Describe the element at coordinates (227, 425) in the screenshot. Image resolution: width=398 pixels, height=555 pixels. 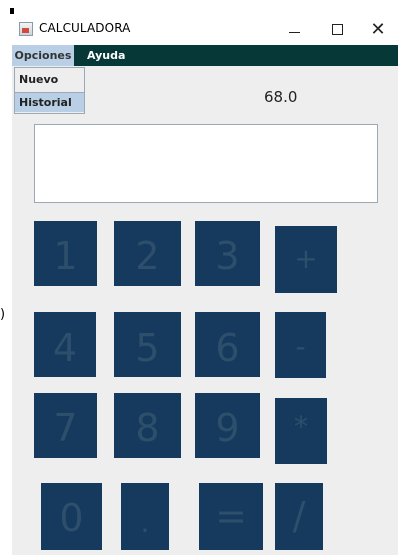
I see `key-9: 9` at that location.